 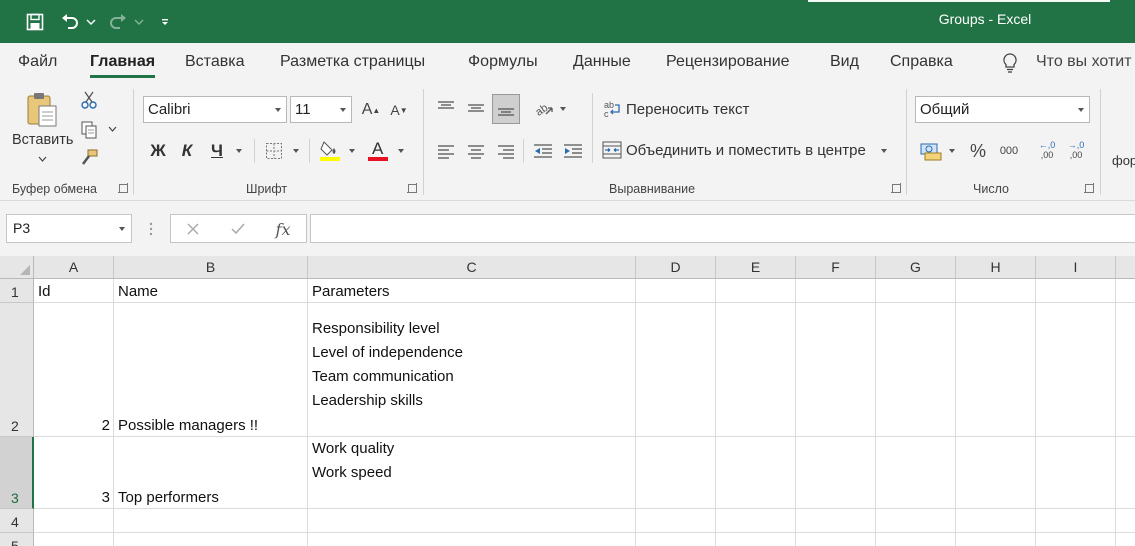 I want to click on italic-button: К, so click(x=187, y=151).